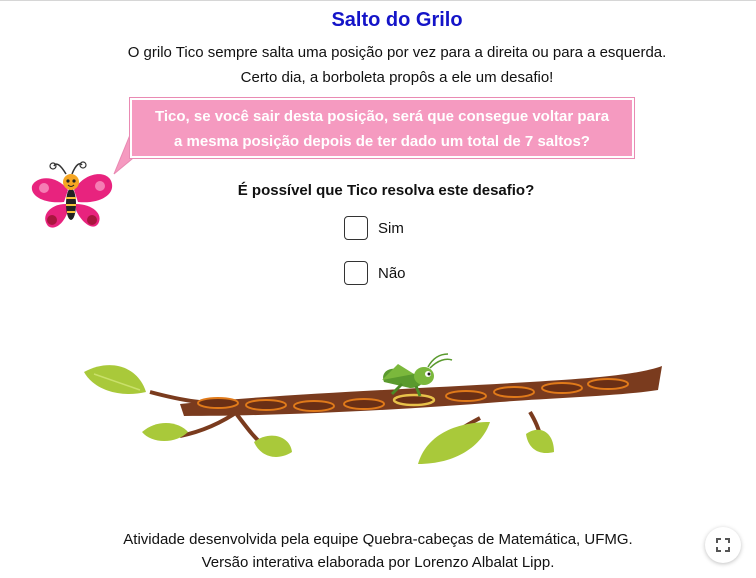  What do you see at coordinates (397, 20) in the screenshot?
I see `page-title: Salto do Grilo` at bounding box center [397, 20].